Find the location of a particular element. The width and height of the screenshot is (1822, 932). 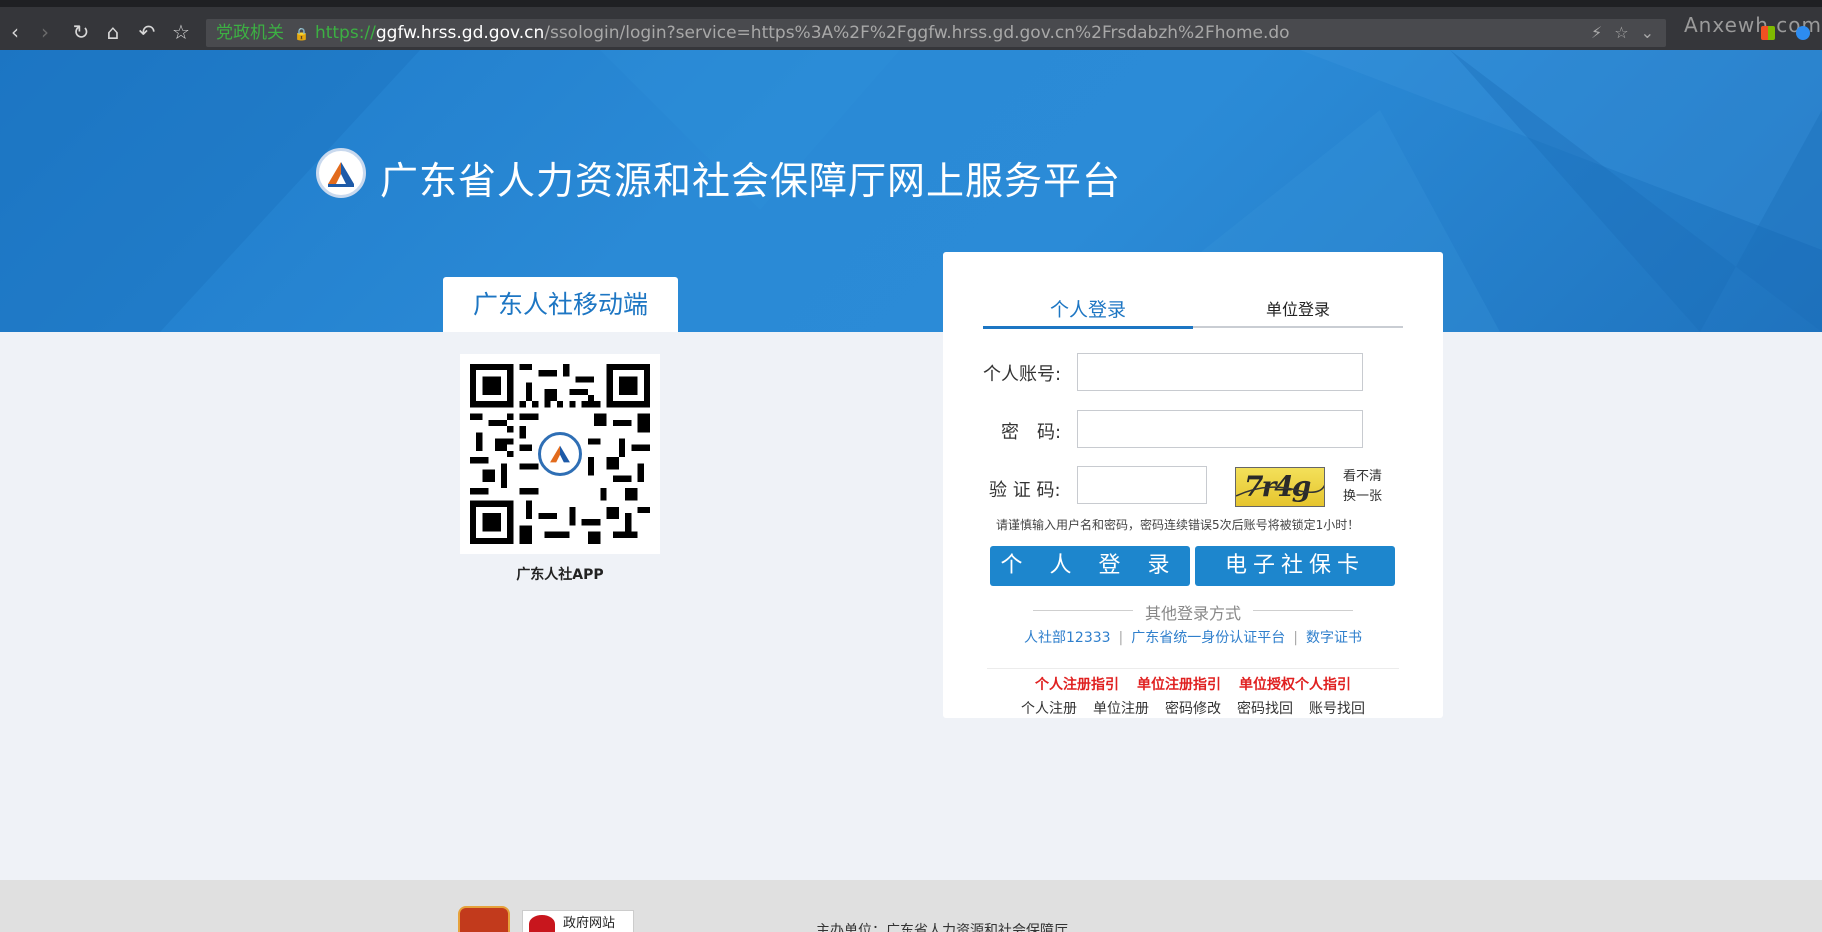

link-unified-auth: 广东省统一身份认证平台 is located at coordinates (1208, 638).